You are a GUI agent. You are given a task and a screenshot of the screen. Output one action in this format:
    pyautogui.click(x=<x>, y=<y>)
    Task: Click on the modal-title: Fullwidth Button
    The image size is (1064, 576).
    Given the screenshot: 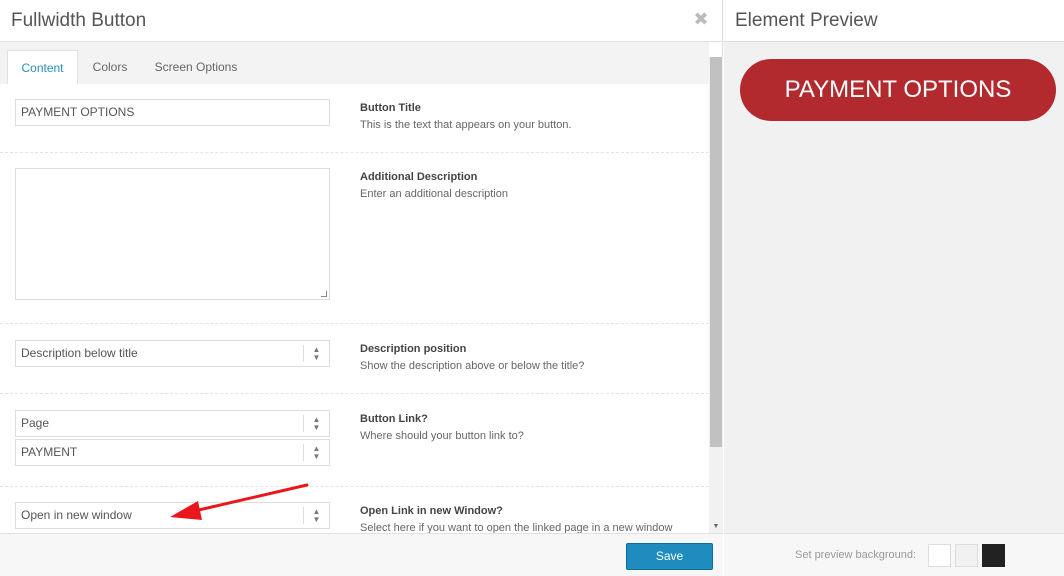 What is the action you would take?
    pyautogui.click(x=79, y=20)
    